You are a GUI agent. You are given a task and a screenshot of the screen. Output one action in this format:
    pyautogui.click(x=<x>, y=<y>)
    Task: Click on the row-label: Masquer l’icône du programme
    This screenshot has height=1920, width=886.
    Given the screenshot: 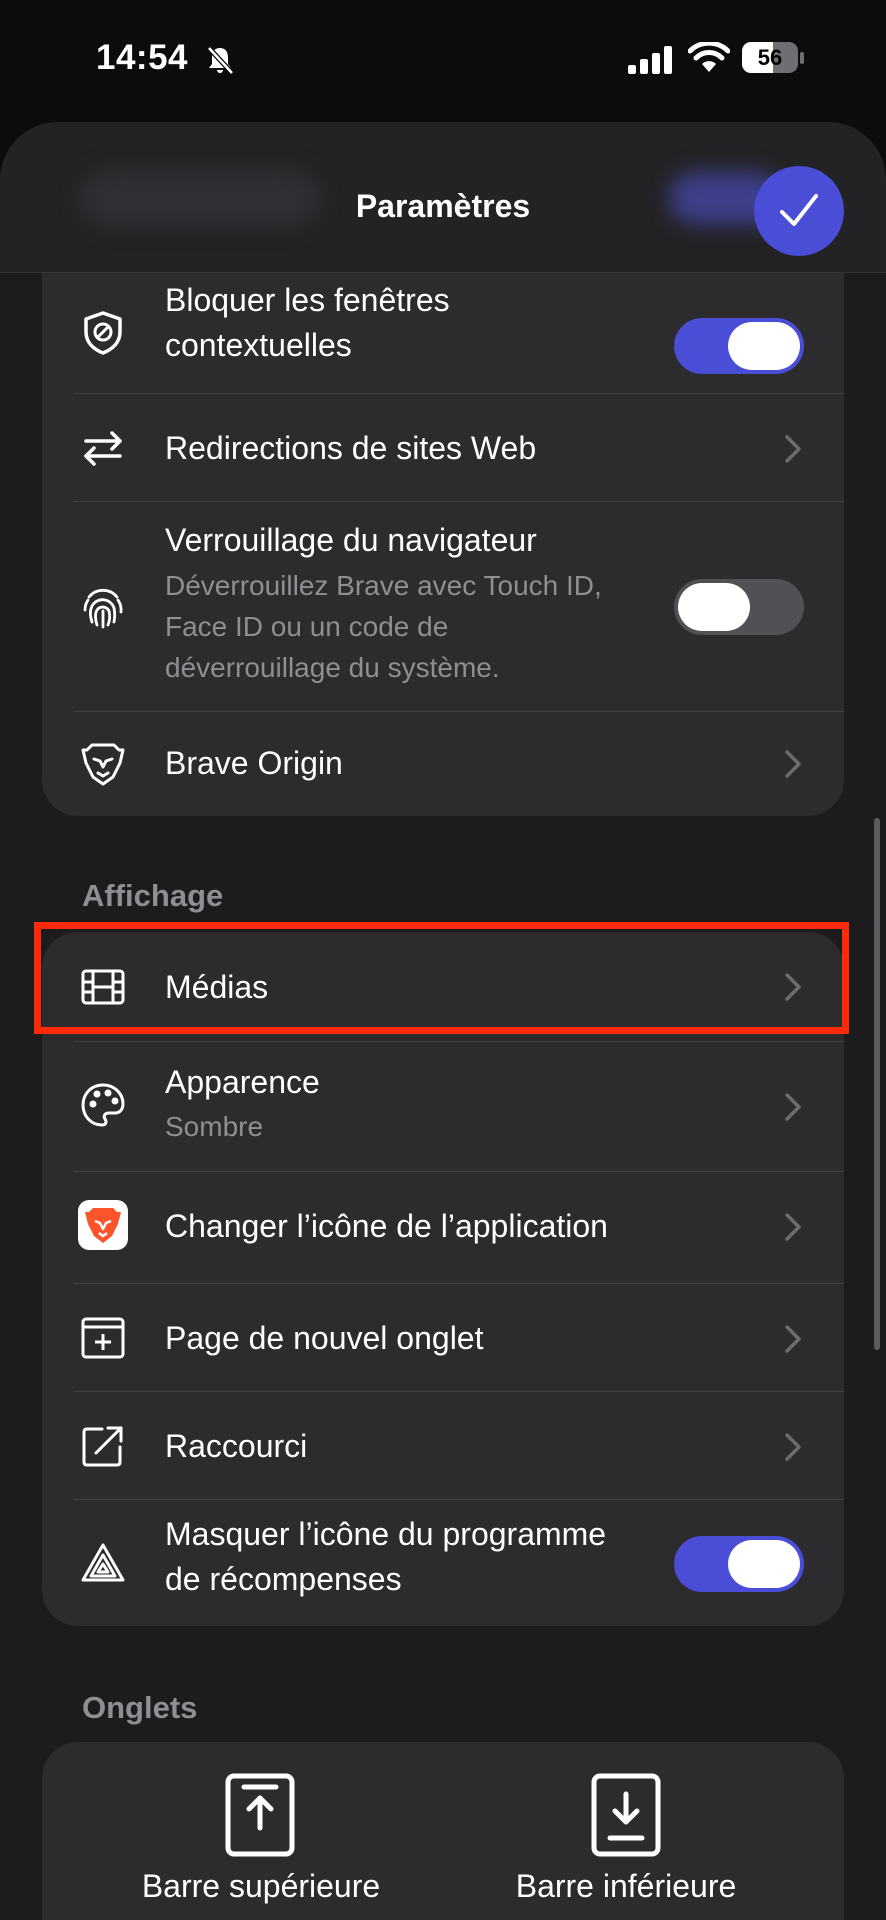 What is the action you would take?
    pyautogui.click(x=386, y=1534)
    